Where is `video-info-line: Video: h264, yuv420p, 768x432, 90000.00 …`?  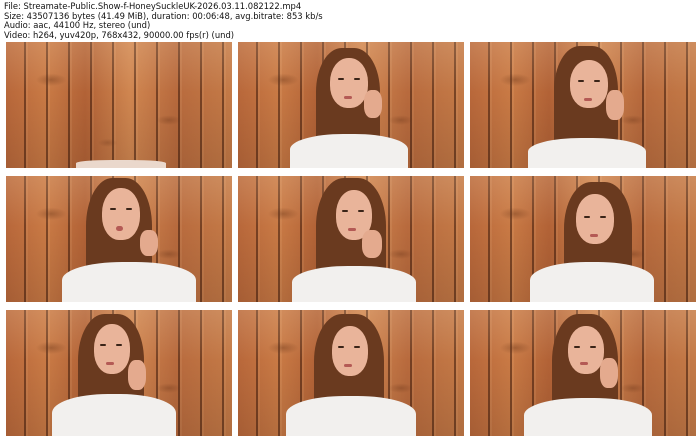
video-info-line: Video: h264, yuv420p, 768x432, 90000.00 … is located at coordinates (119, 34).